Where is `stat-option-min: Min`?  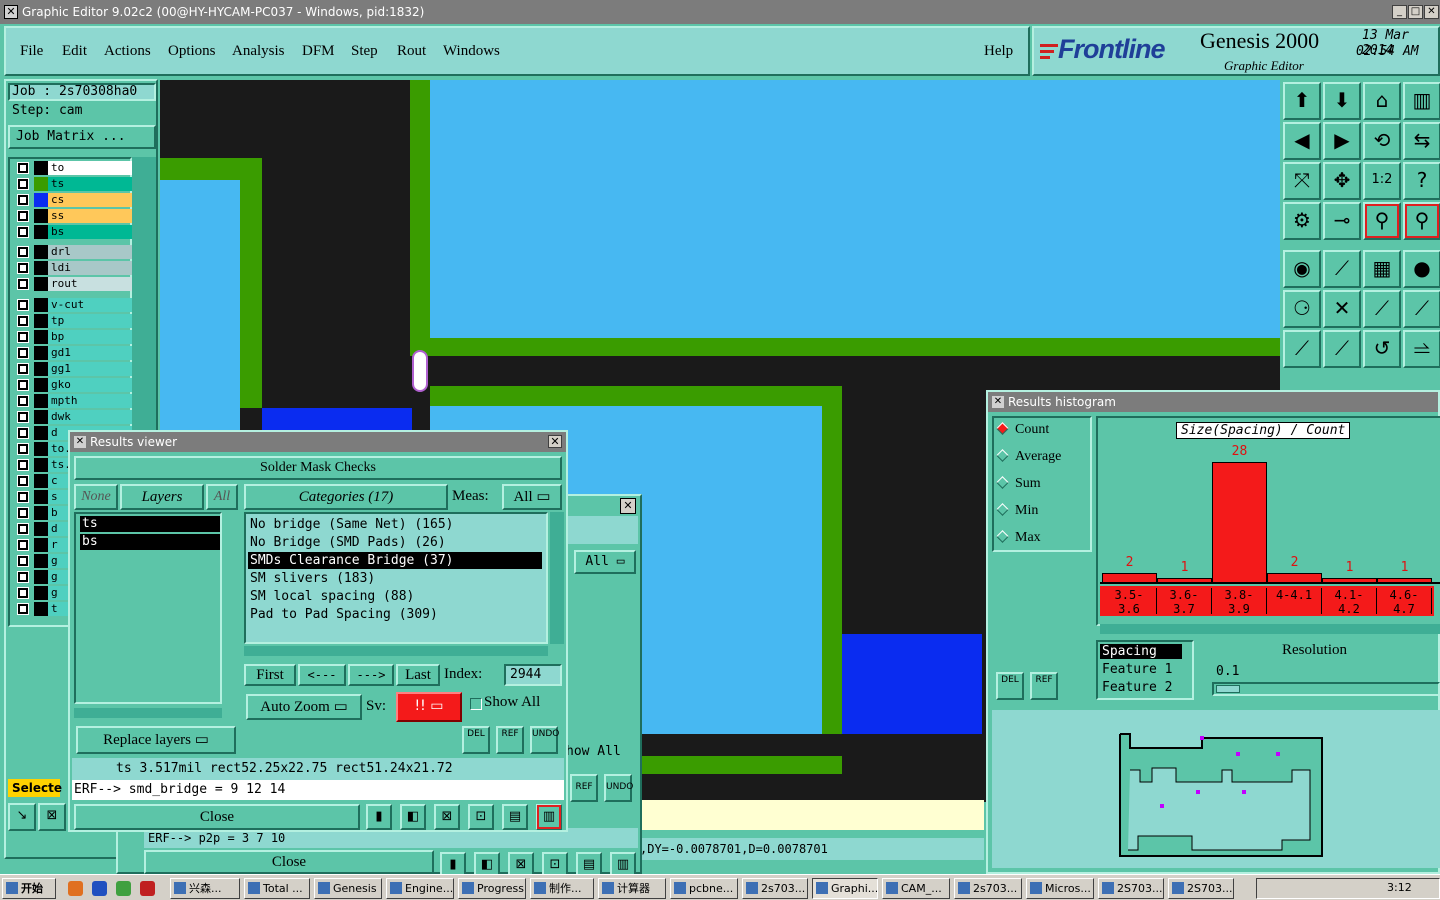 stat-option-min: Min is located at coordinates (1017, 511).